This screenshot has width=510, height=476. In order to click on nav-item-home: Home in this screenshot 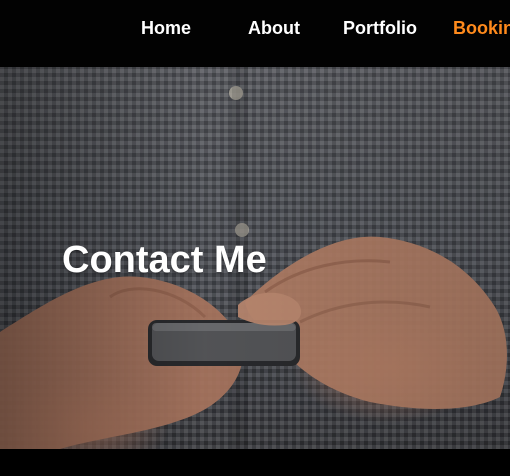, I will do `click(166, 28)`.